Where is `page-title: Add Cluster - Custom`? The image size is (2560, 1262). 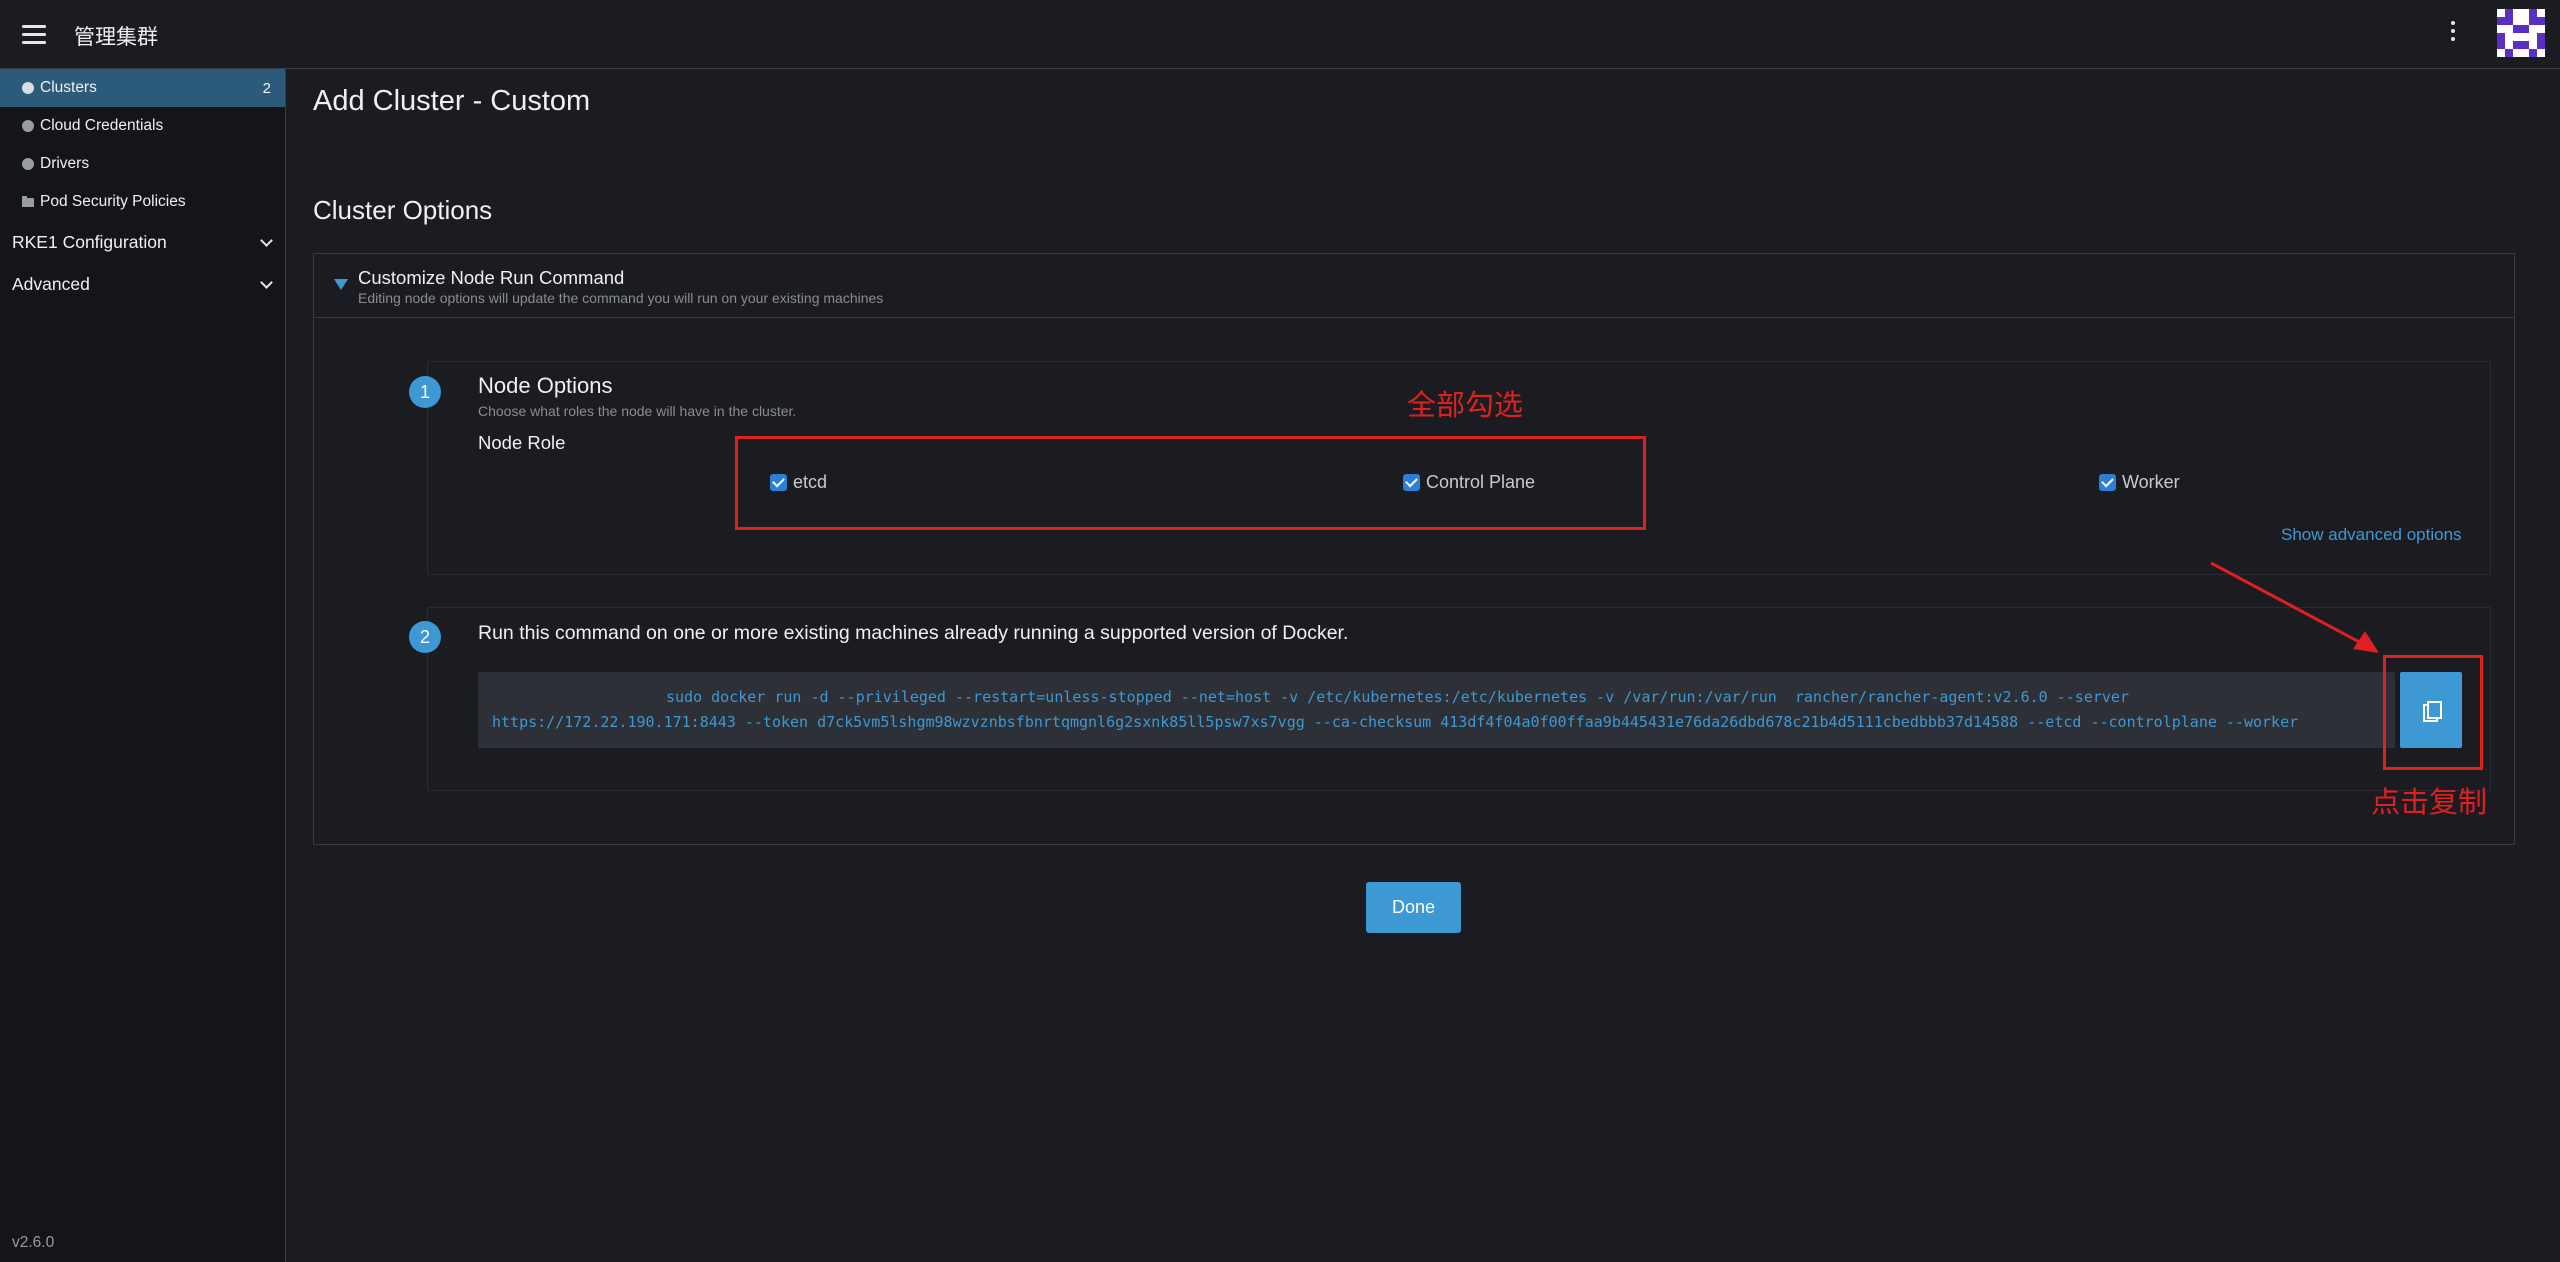
page-title: Add Cluster - Custom is located at coordinates (452, 101).